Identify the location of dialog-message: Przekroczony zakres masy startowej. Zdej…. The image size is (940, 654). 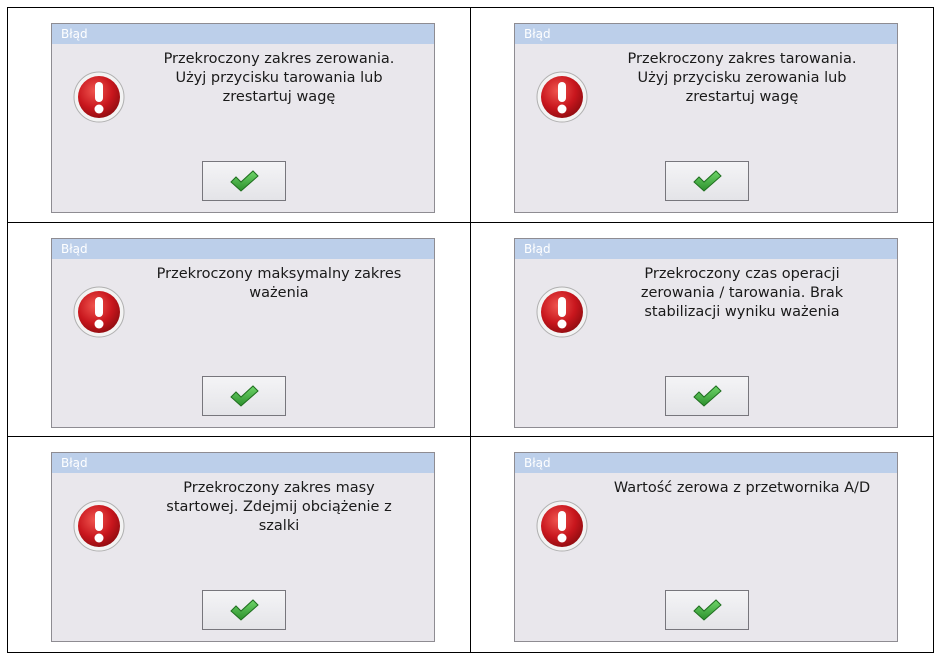
(279, 506).